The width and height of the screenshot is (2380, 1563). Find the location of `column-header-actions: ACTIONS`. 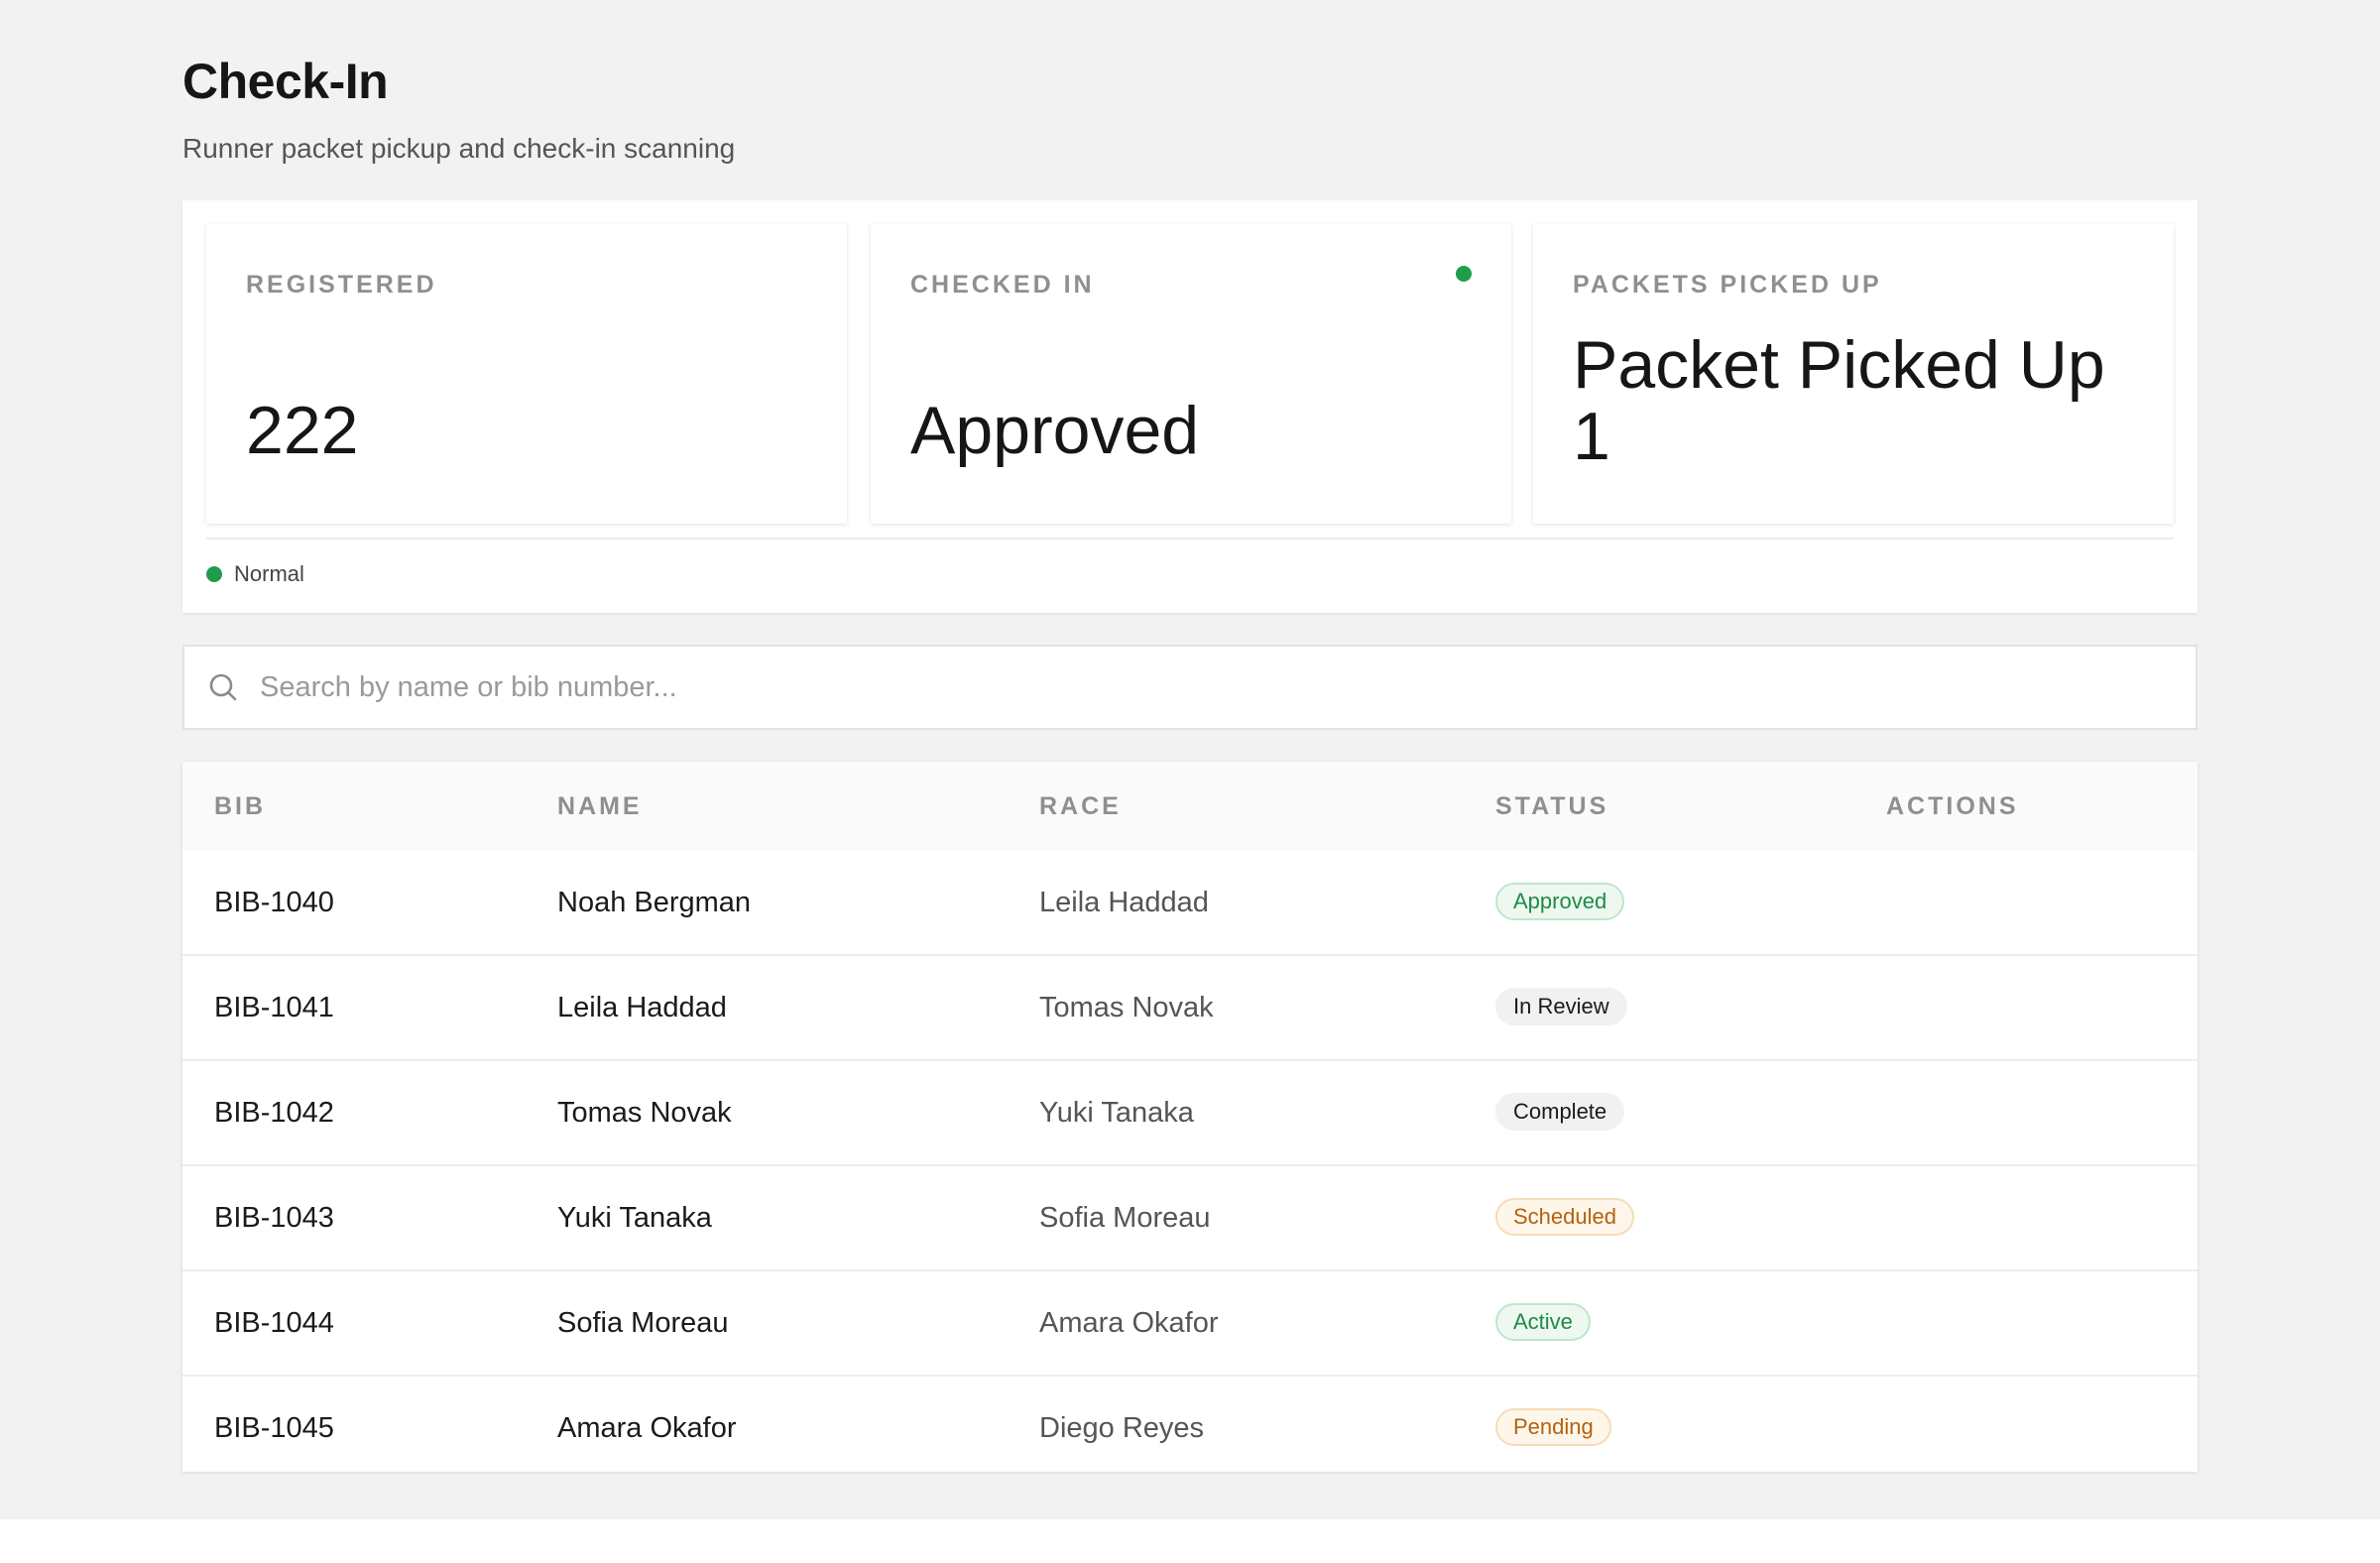

column-header-actions: ACTIONS is located at coordinates (1952, 806).